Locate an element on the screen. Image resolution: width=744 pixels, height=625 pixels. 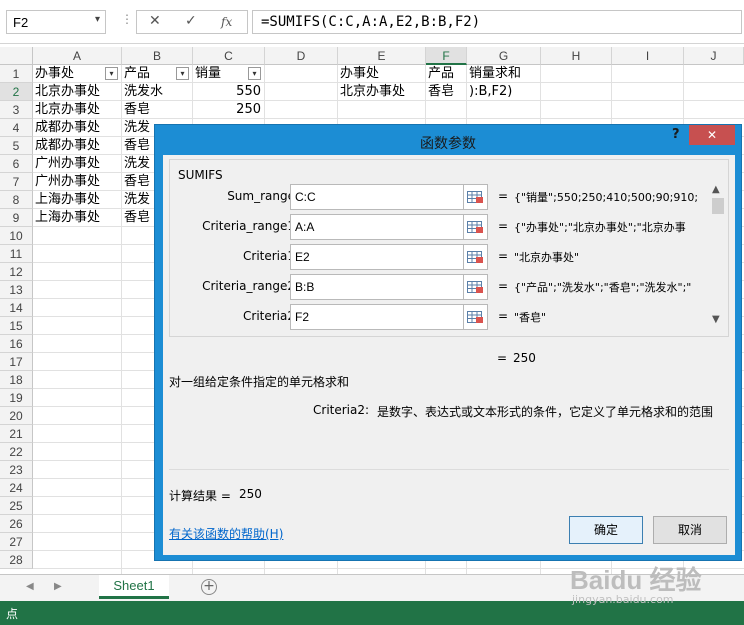
row-header-8: 8 is located at coordinates (16, 200).